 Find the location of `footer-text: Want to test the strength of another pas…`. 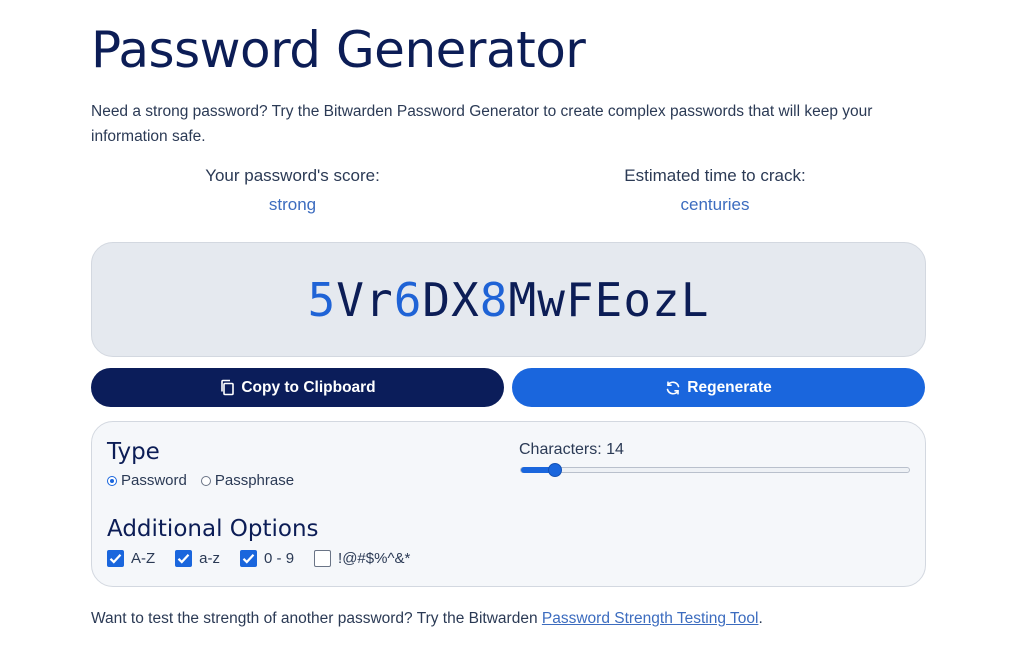

footer-text: Want to test the strength of another pas… is located at coordinates (427, 619).